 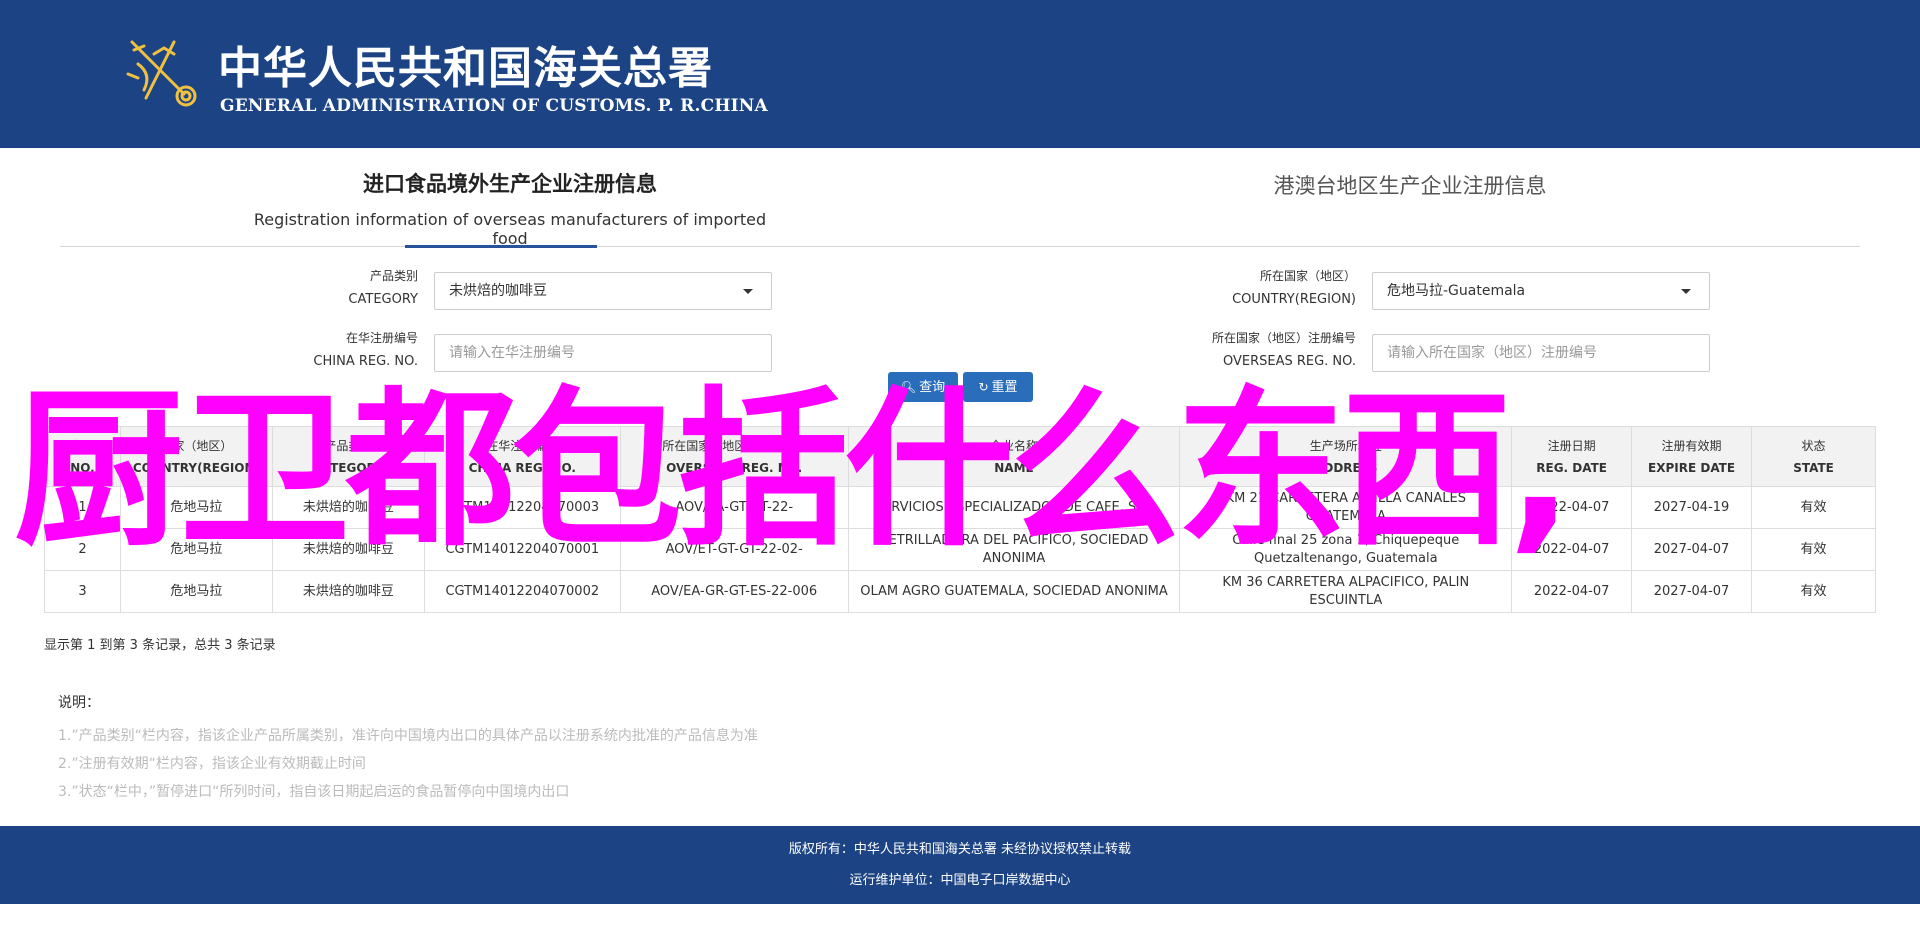 I want to click on country-label: 所在国家（地区） COUNTRY(REGION), so click(x=1294, y=288).